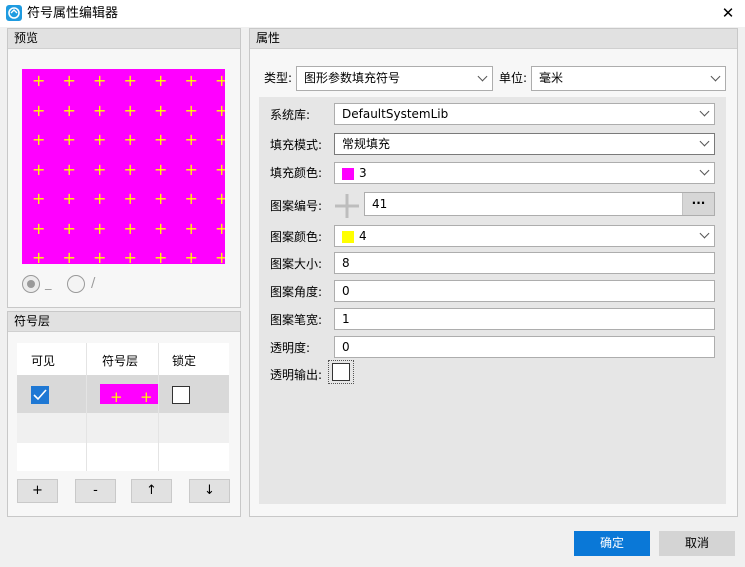 This screenshot has width=745, height=567. Describe the element at coordinates (209, 491) in the screenshot. I see `move-down-button: ↓` at that location.